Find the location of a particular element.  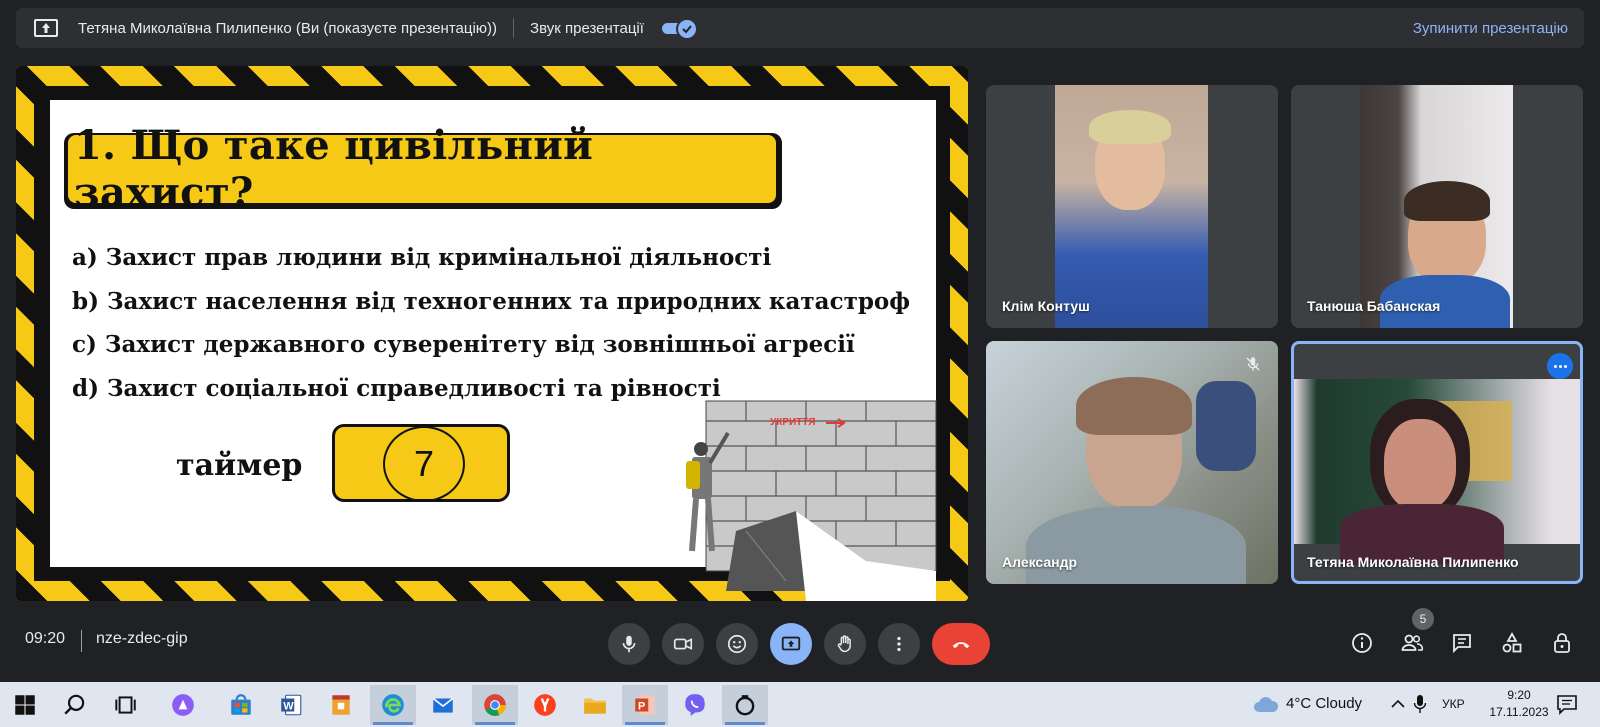

mic-button is located at coordinates (629, 644).